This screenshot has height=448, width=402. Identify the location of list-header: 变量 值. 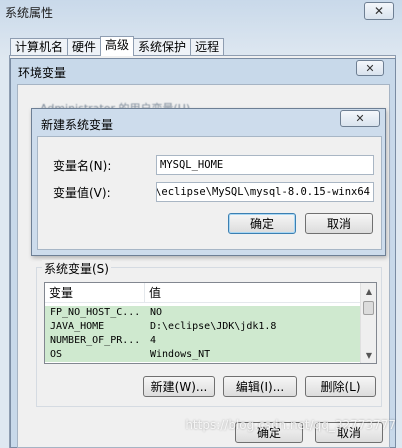
(210, 293).